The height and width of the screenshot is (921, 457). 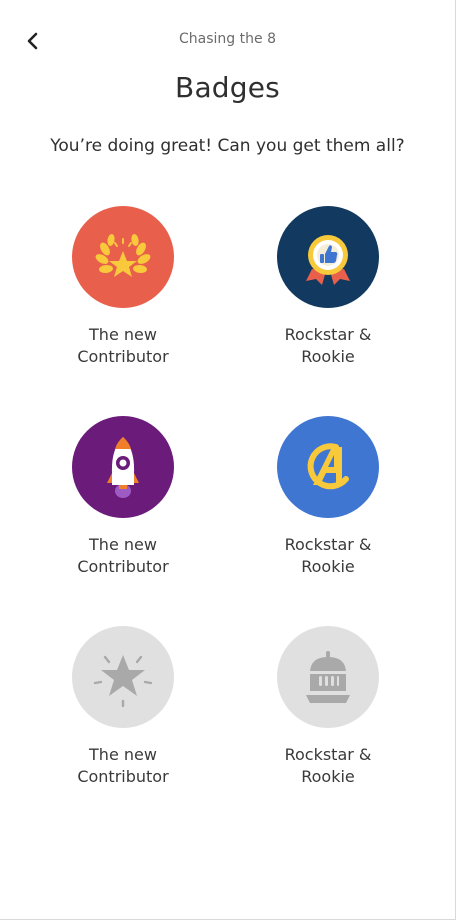 I want to click on thumbs-up-medal-icon, so click(x=328, y=260).